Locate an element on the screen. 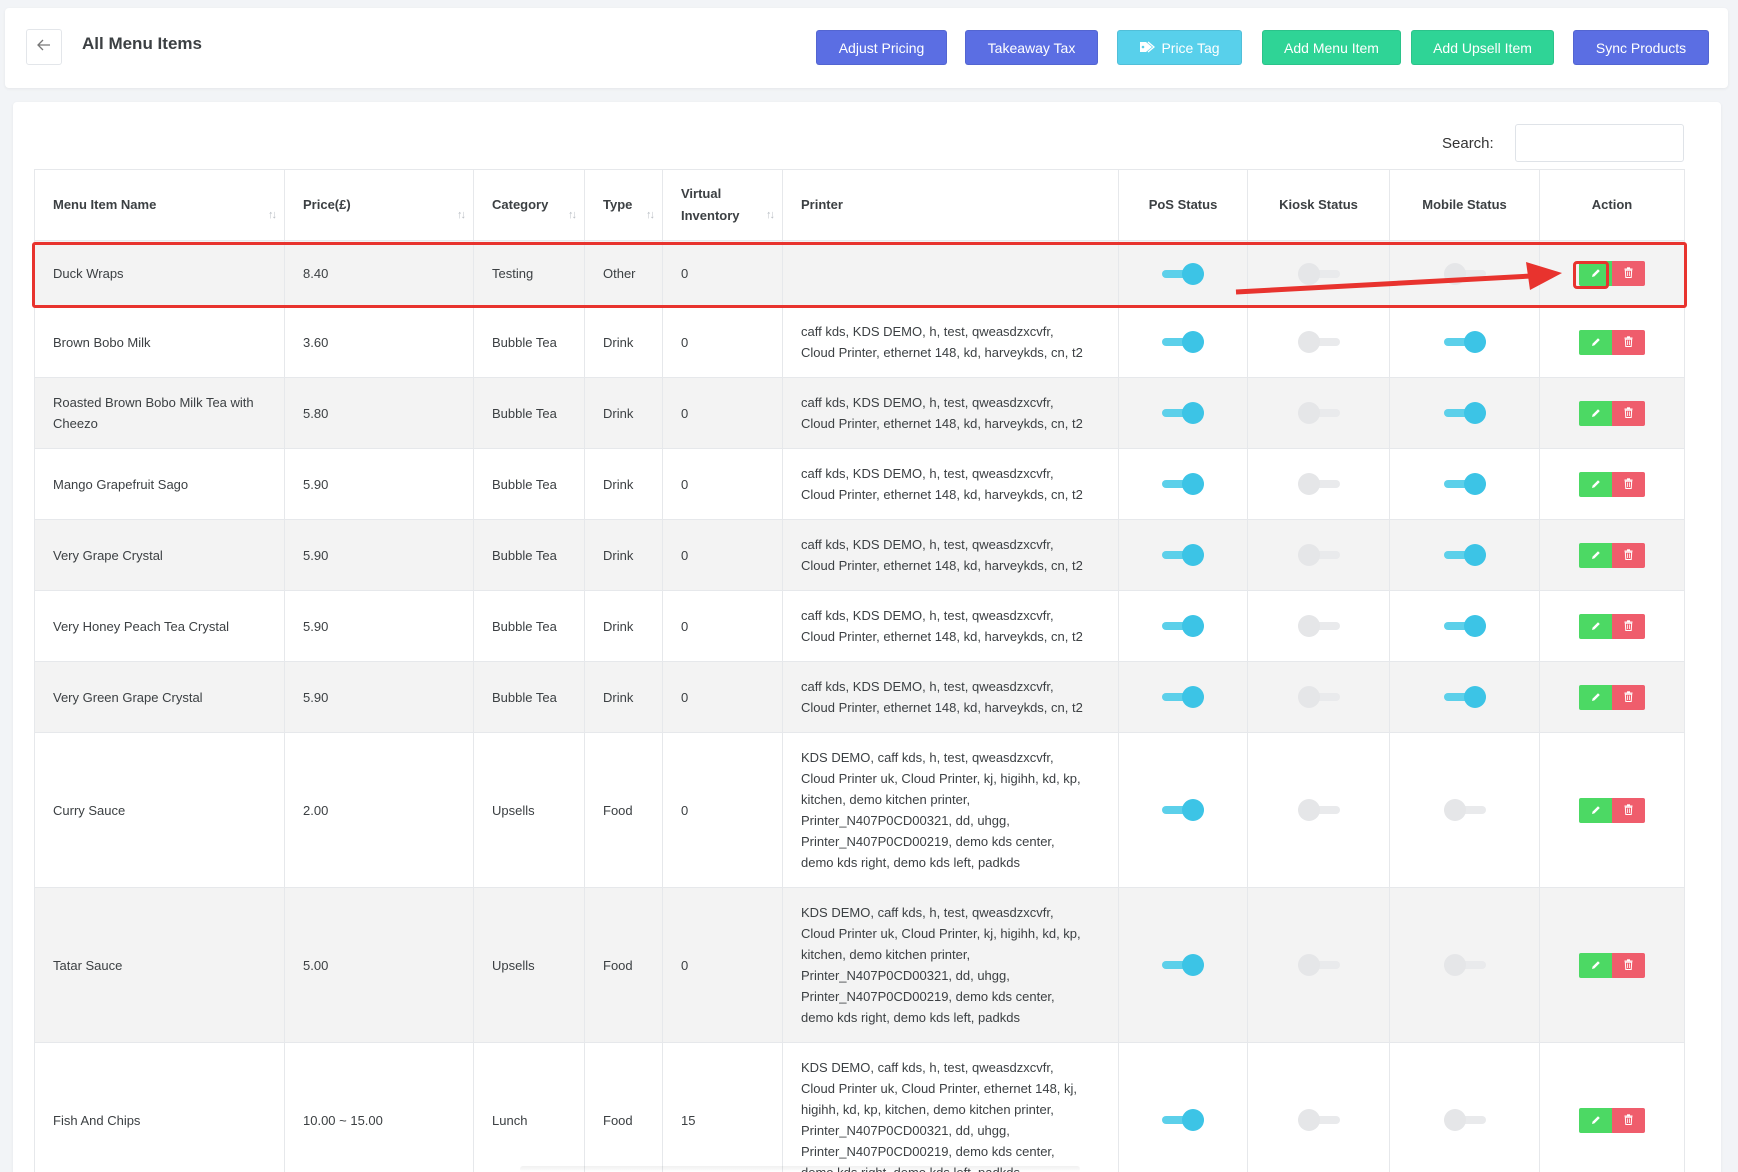 The image size is (1738, 1172). column-printer-label: Printer is located at coordinates (822, 204).